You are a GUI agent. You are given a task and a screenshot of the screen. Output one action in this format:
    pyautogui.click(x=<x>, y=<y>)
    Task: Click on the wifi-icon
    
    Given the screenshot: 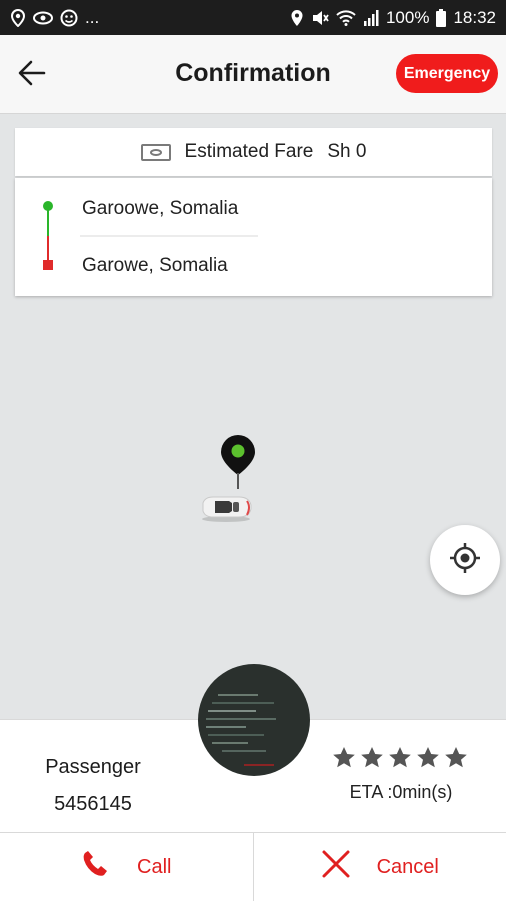 What is the action you would take?
    pyautogui.click(x=346, y=18)
    